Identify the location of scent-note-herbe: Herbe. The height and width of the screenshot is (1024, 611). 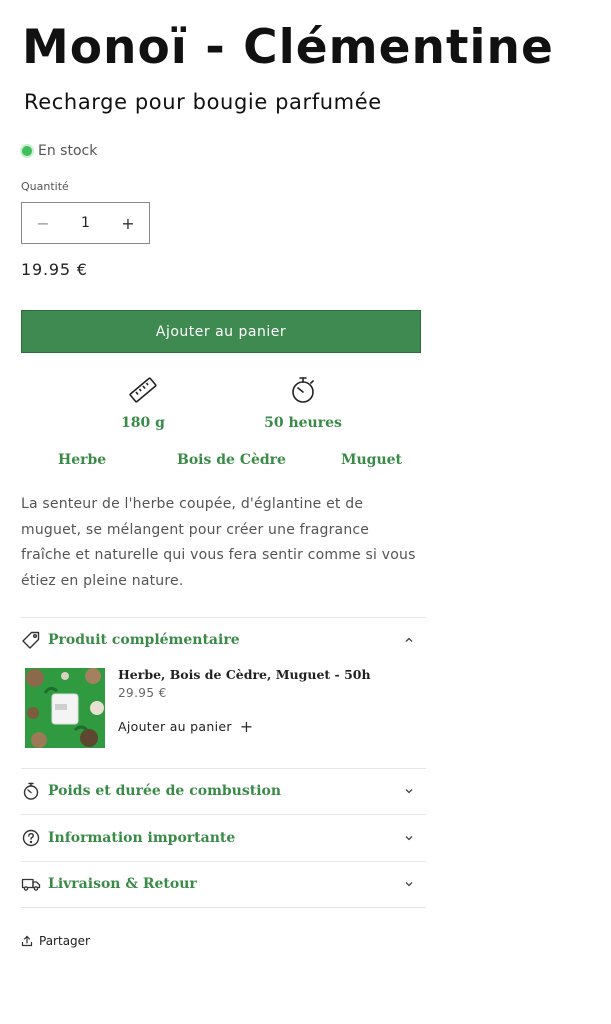
(82, 460).